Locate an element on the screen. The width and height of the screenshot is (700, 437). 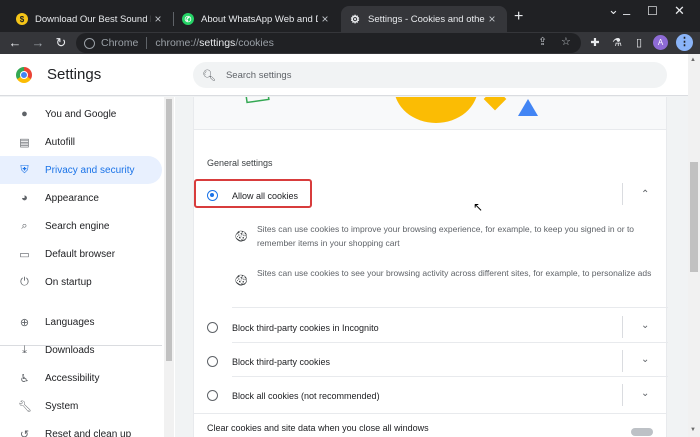
block-third-party-label: Block third-party cookies is located at coordinates (281, 362).